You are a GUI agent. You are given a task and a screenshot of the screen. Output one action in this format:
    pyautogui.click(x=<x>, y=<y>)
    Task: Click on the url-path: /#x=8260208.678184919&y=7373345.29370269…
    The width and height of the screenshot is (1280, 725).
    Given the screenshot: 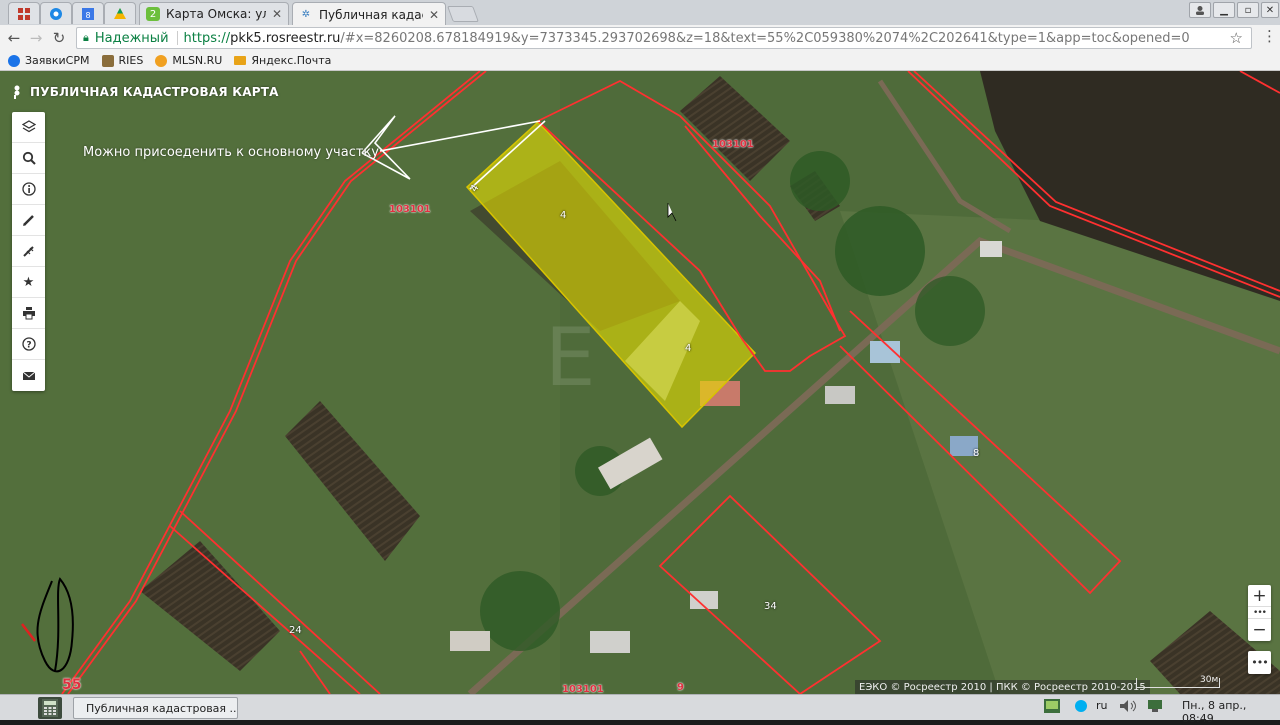 What is the action you would take?
    pyautogui.click(x=765, y=38)
    